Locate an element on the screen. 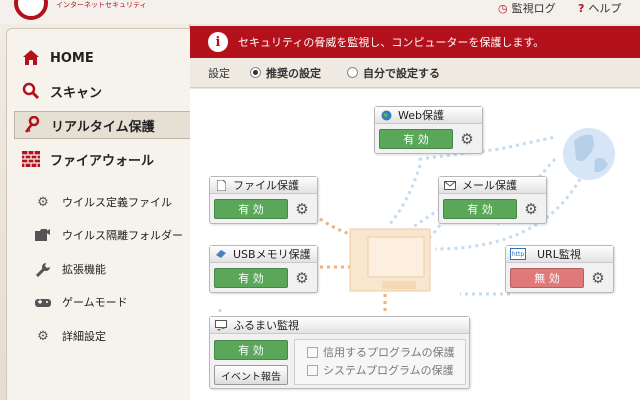 This screenshot has height=400, width=640. gear-icon: ⚙ is located at coordinates (43, 336).